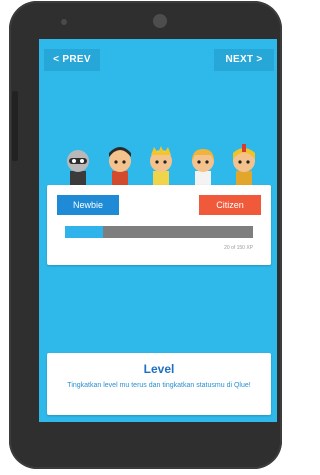 The image size is (320, 475). What do you see at coordinates (72, 60) in the screenshot?
I see `prev-button: < PREV` at bounding box center [72, 60].